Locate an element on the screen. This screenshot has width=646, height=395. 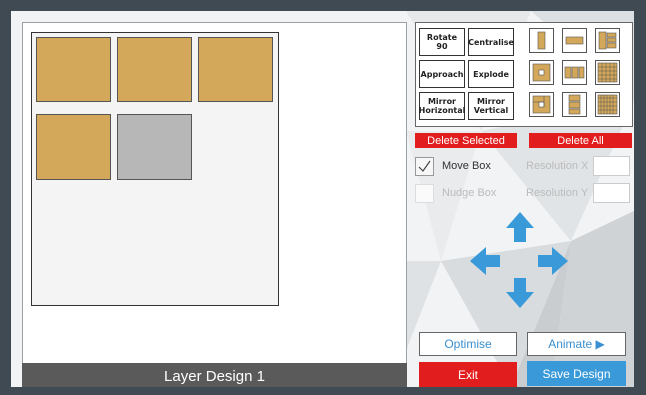
centralise-button: Centralise is located at coordinates (491, 42).